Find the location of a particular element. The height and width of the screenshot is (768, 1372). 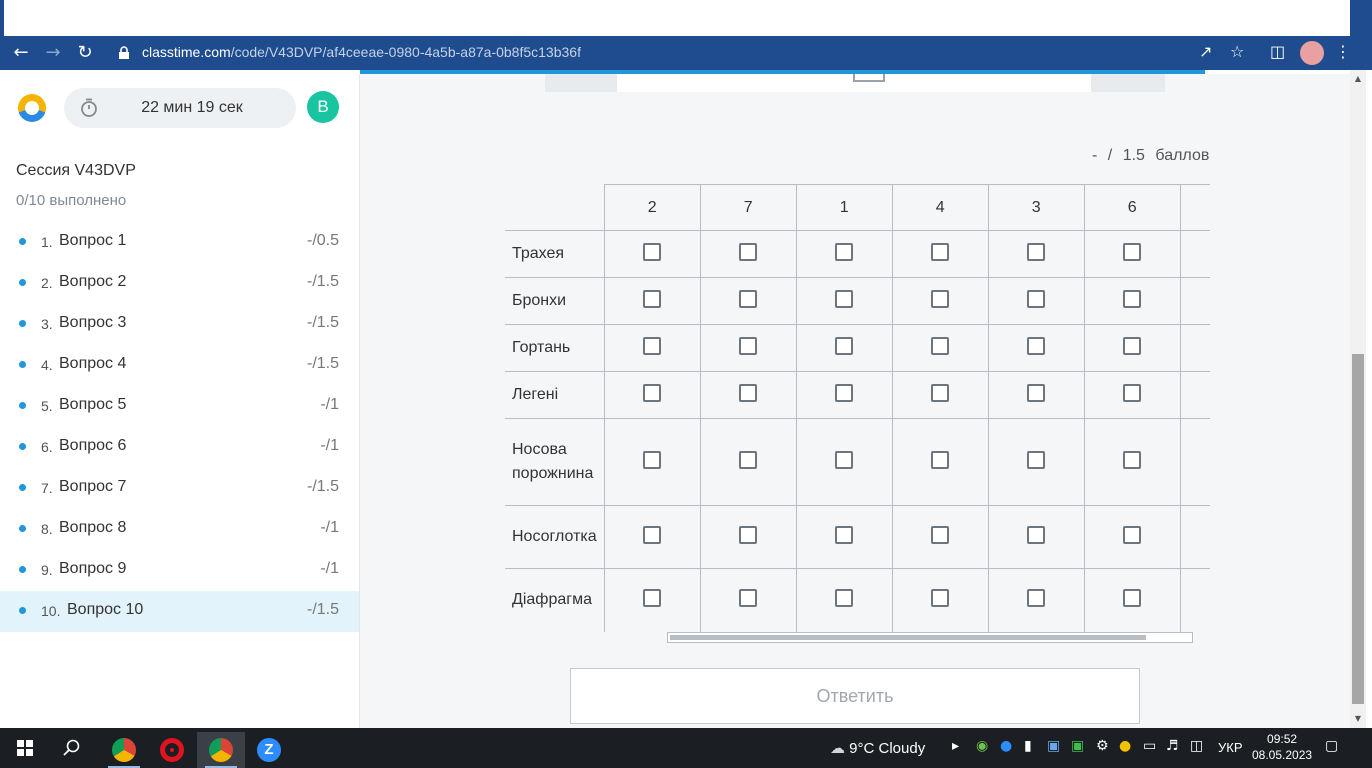

share-icon: ↗ is located at coordinates (1205, 51).